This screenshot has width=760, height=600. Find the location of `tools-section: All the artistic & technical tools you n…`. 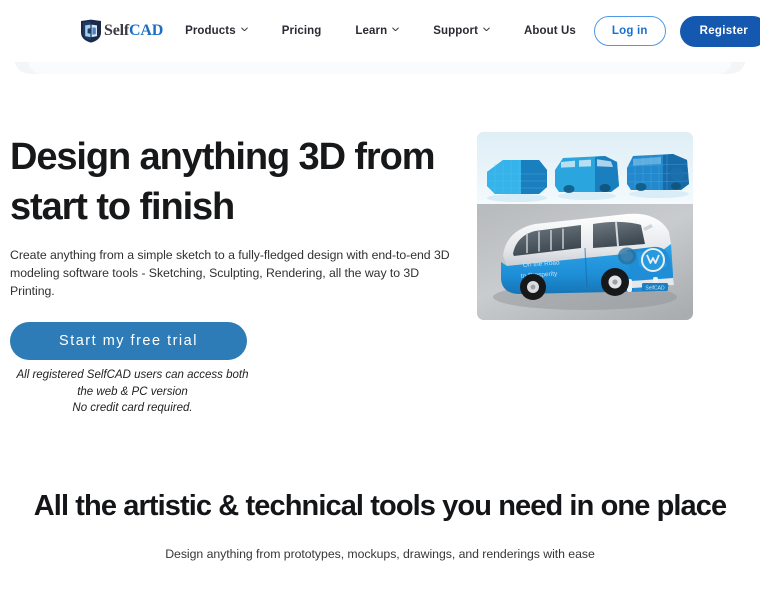

tools-section: All the artistic & technical tools you n… is located at coordinates (380, 524).